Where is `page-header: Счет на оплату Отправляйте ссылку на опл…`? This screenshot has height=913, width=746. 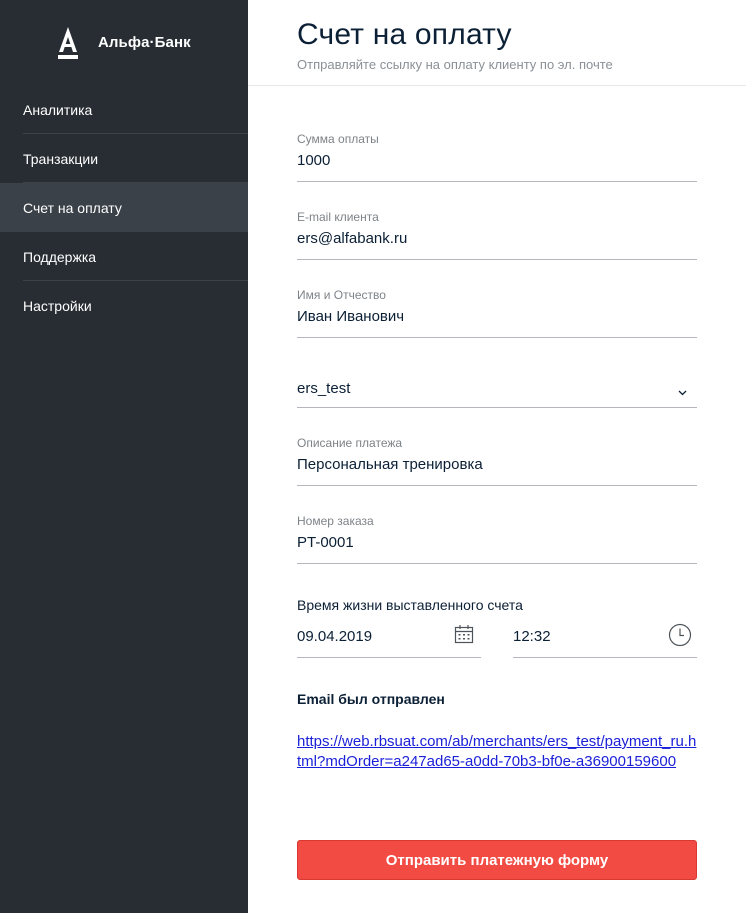 page-header: Счет на оплату Отправляйте ссылку на опл… is located at coordinates (497, 43).